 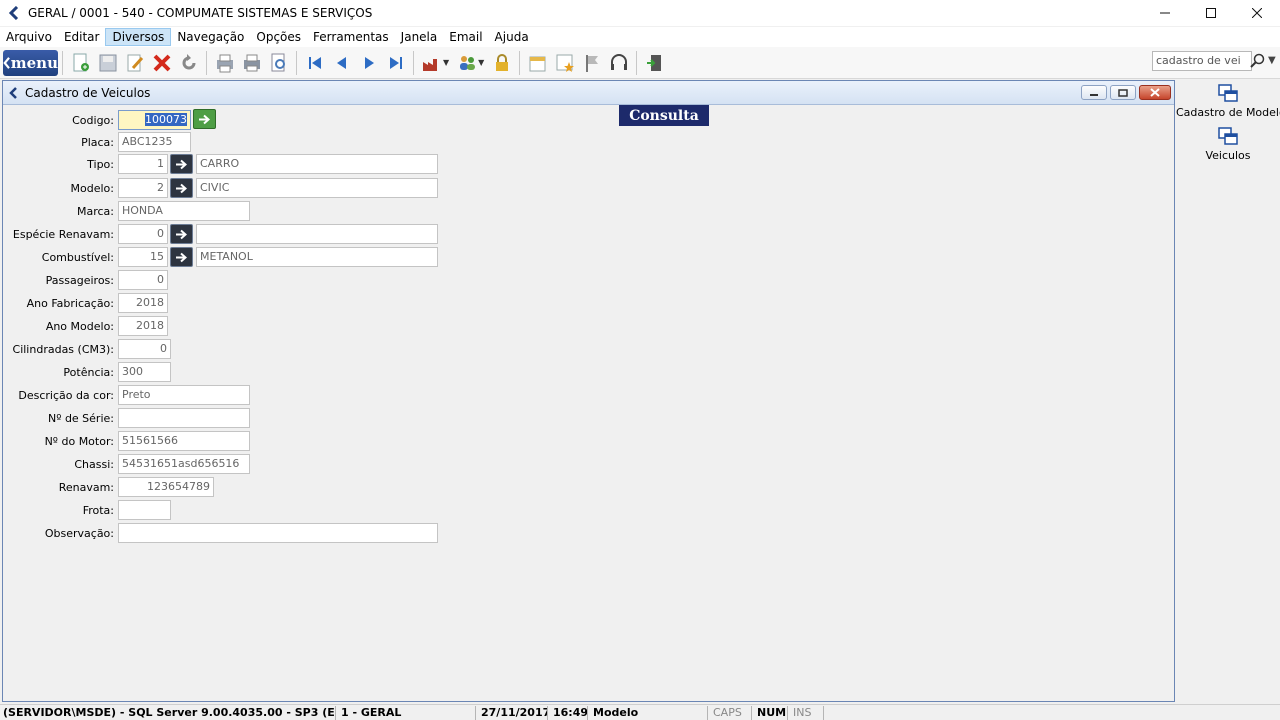 I want to click on ano-modelo-label: Ano Modelo:, so click(x=79, y=326).